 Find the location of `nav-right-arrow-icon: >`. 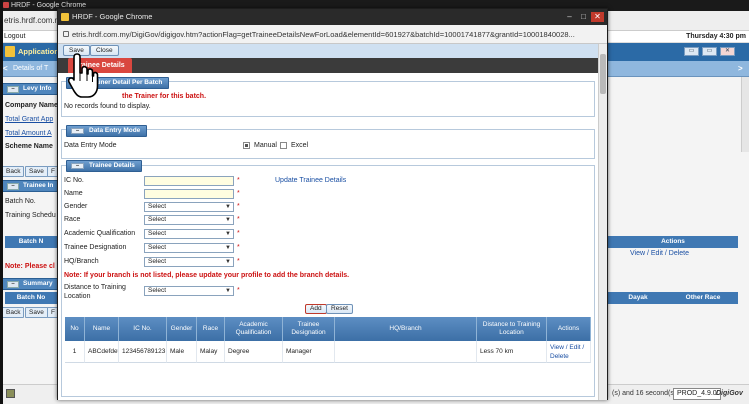

nav-right-arrow-icon: > is located at coordinates (740, 68).